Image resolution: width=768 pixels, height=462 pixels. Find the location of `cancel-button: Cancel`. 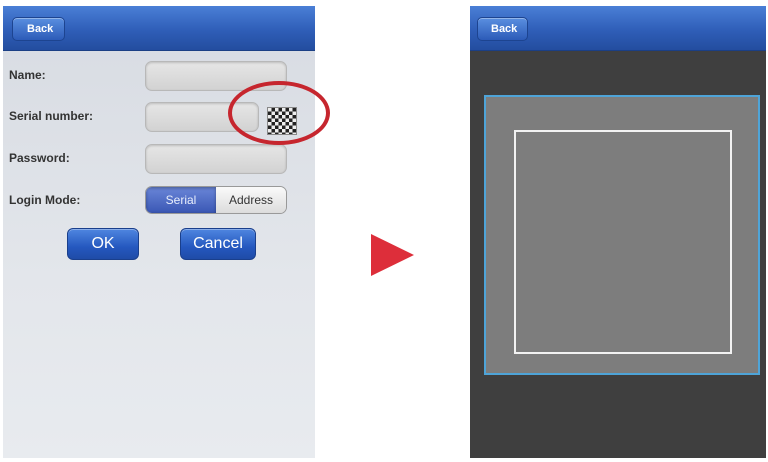

cancel-button: Cancel is located at coordinates (218, 244).